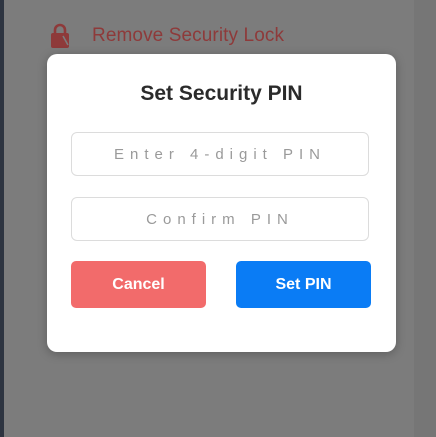  I want to click on lock-icon, so click(60, 36).